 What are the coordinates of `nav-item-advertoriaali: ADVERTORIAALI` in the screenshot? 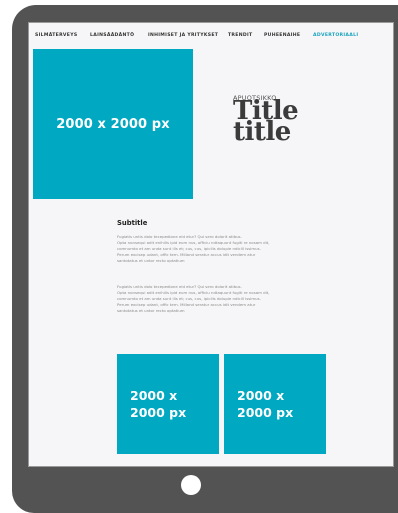 It's located at (335, 35).